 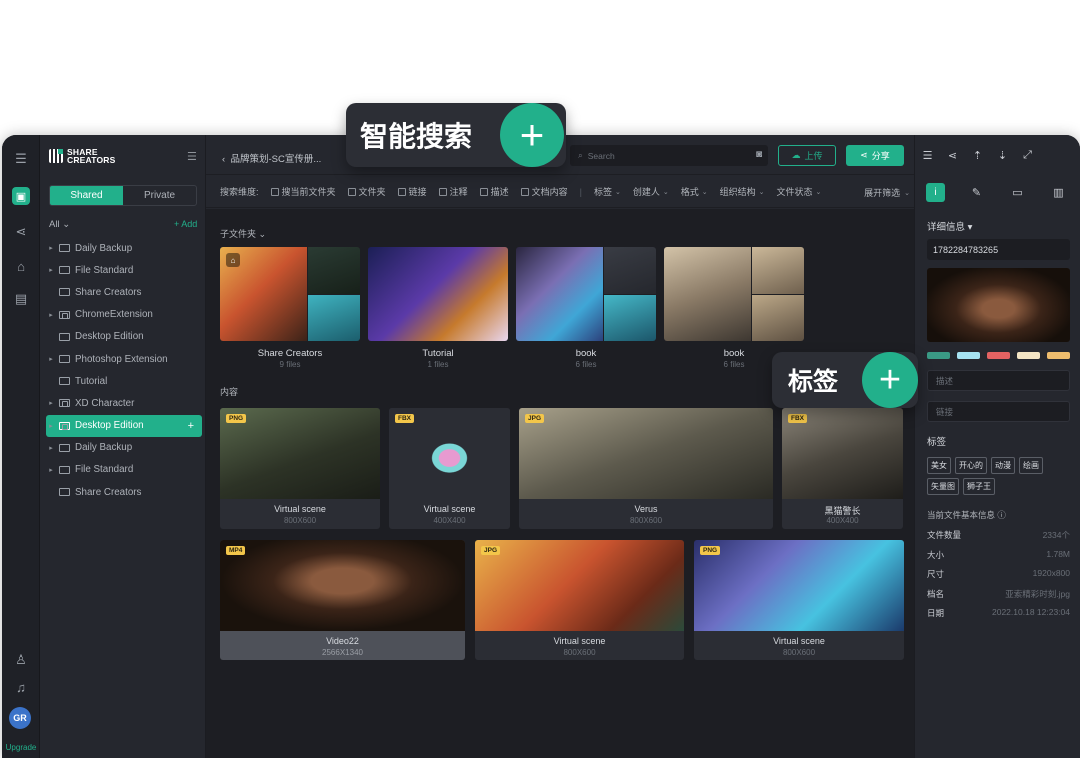 I want to click on camera-icon: ◙, so click(x=759, y=154).